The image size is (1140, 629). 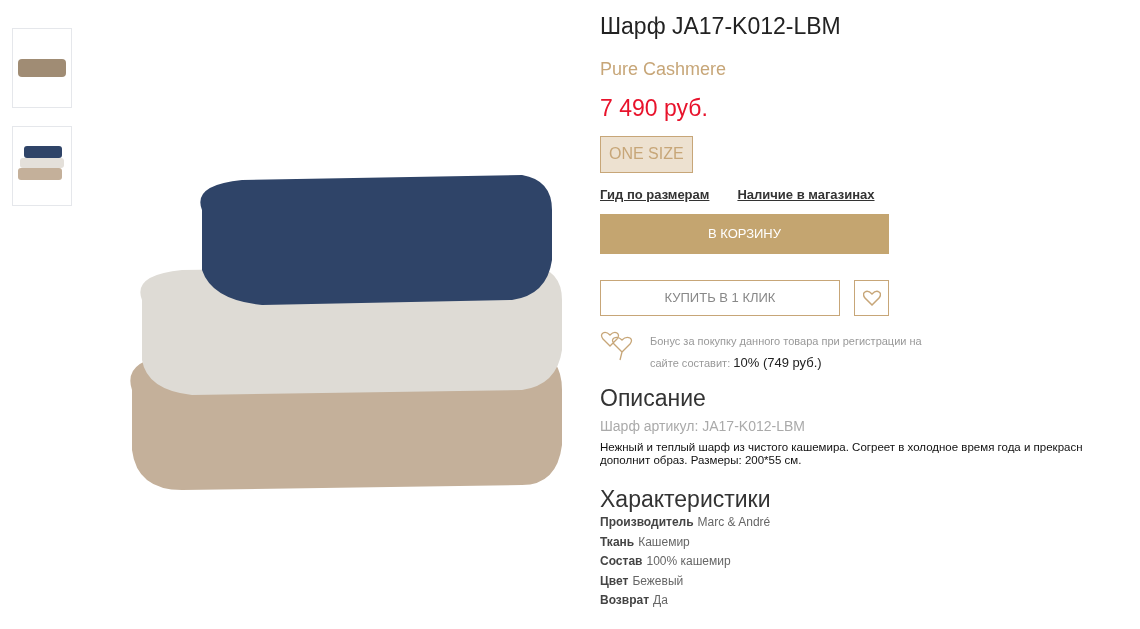 What do you see at coordinates (721, 26) in the screenshot?
I see `product-title: Шарф JA17-K012-LBM` at bounding box center [721, 26].